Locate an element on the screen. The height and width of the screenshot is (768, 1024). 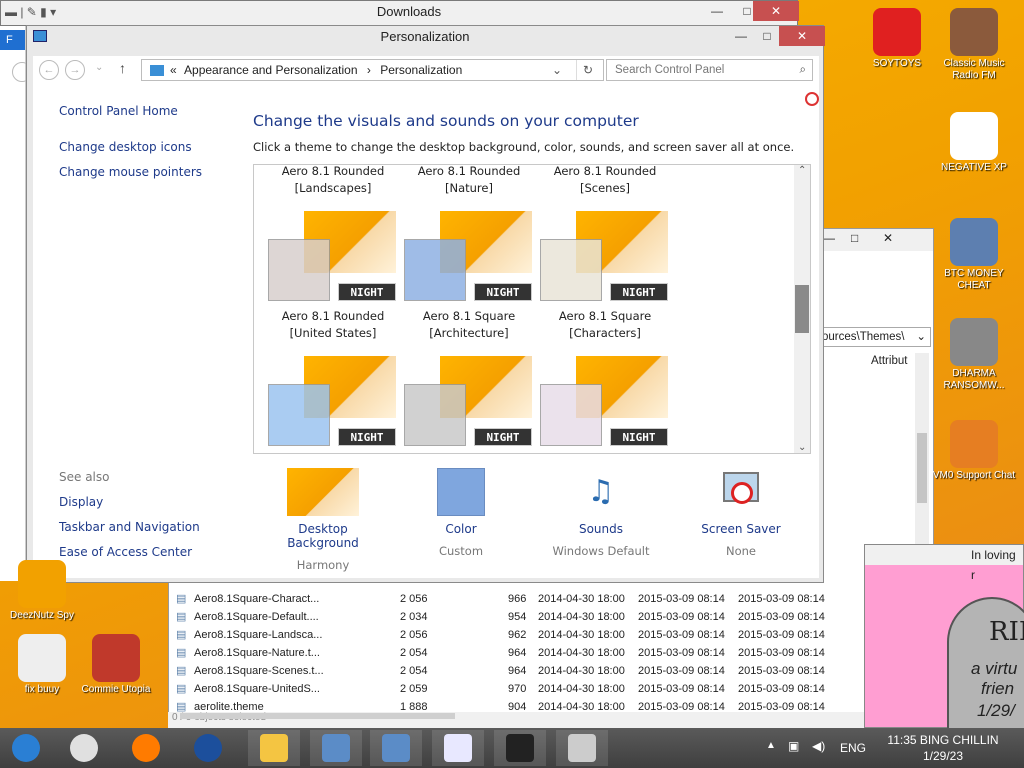
path-text: ources\Themes\ is located at coordinates (863, 337).